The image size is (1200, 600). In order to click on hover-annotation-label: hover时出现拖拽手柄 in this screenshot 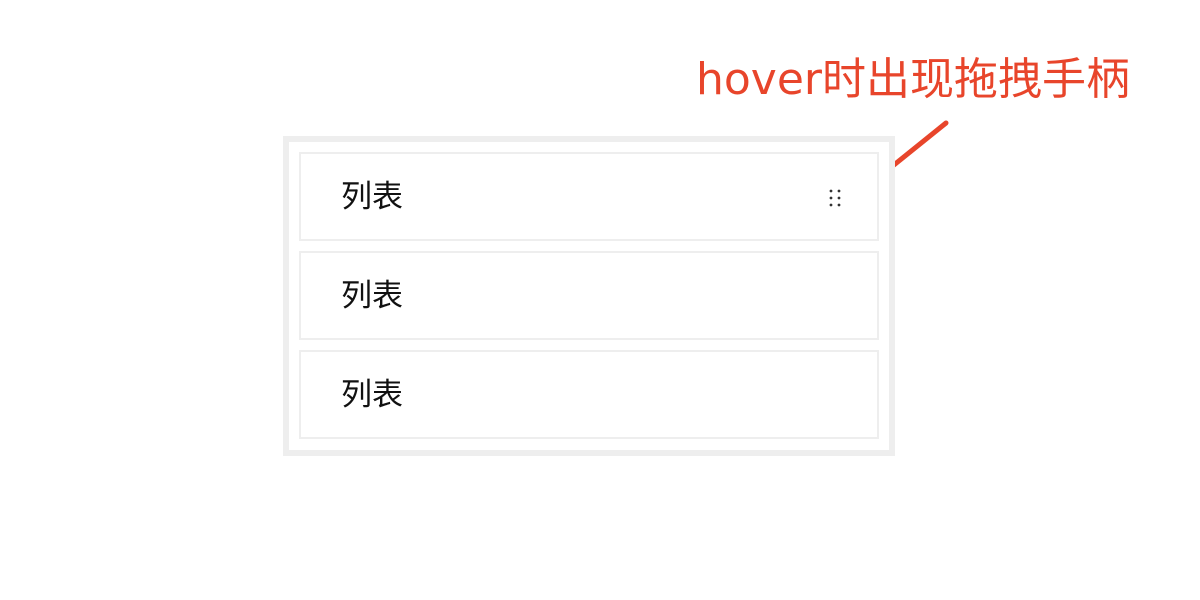, I will do `click(913, 79)`.